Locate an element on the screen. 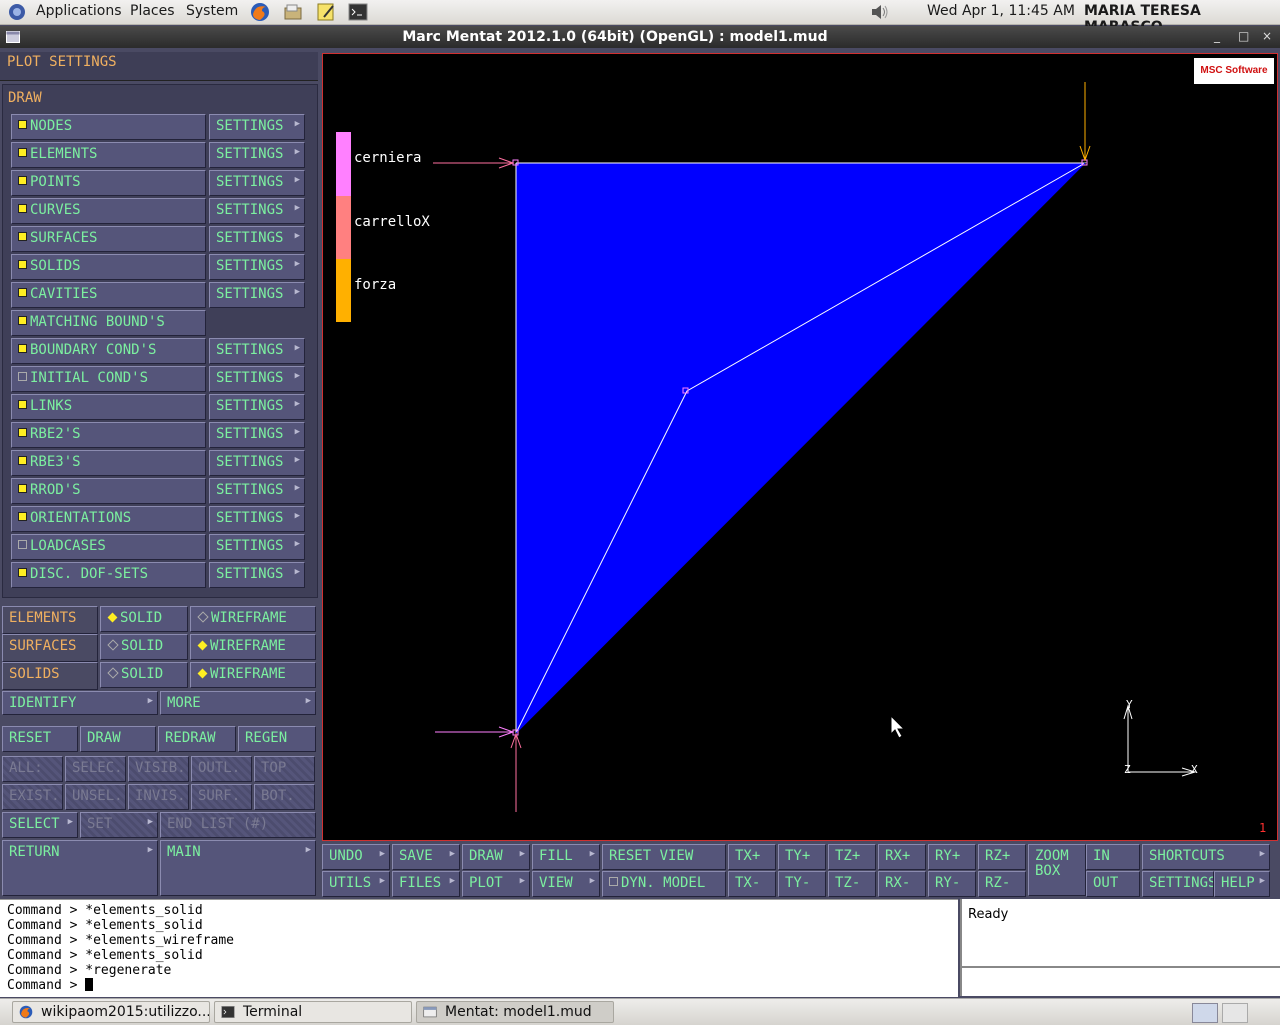 This screenshot has width=1280, height=1025. settings-button-curves: SETTINGS ▶ is located at coordinates (257, 211).